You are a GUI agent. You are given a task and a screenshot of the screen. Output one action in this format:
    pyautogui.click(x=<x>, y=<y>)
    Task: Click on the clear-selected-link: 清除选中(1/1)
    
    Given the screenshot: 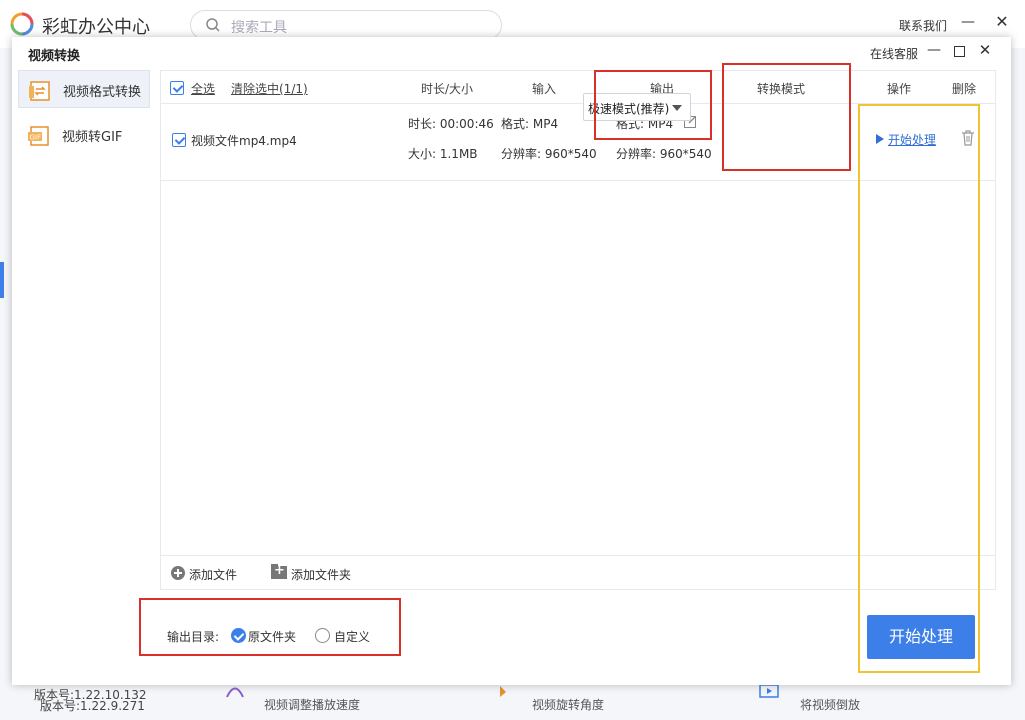 What is the action you would take?
    pyautogui.click(x=269, y=88)
    